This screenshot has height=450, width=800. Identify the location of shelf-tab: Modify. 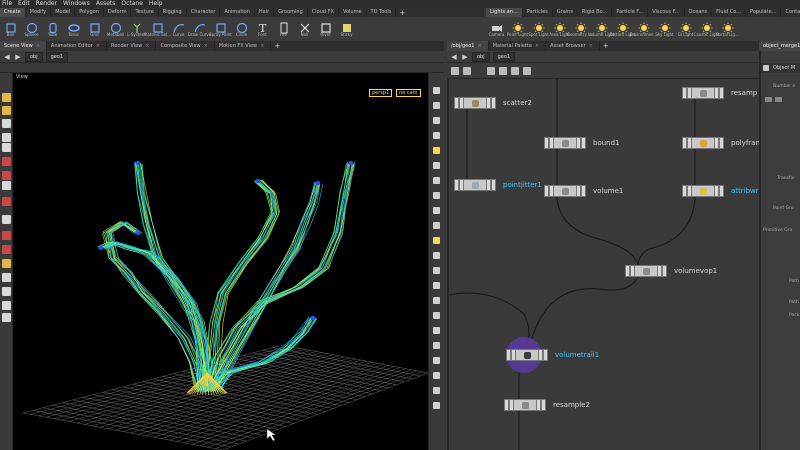
(39, 12).